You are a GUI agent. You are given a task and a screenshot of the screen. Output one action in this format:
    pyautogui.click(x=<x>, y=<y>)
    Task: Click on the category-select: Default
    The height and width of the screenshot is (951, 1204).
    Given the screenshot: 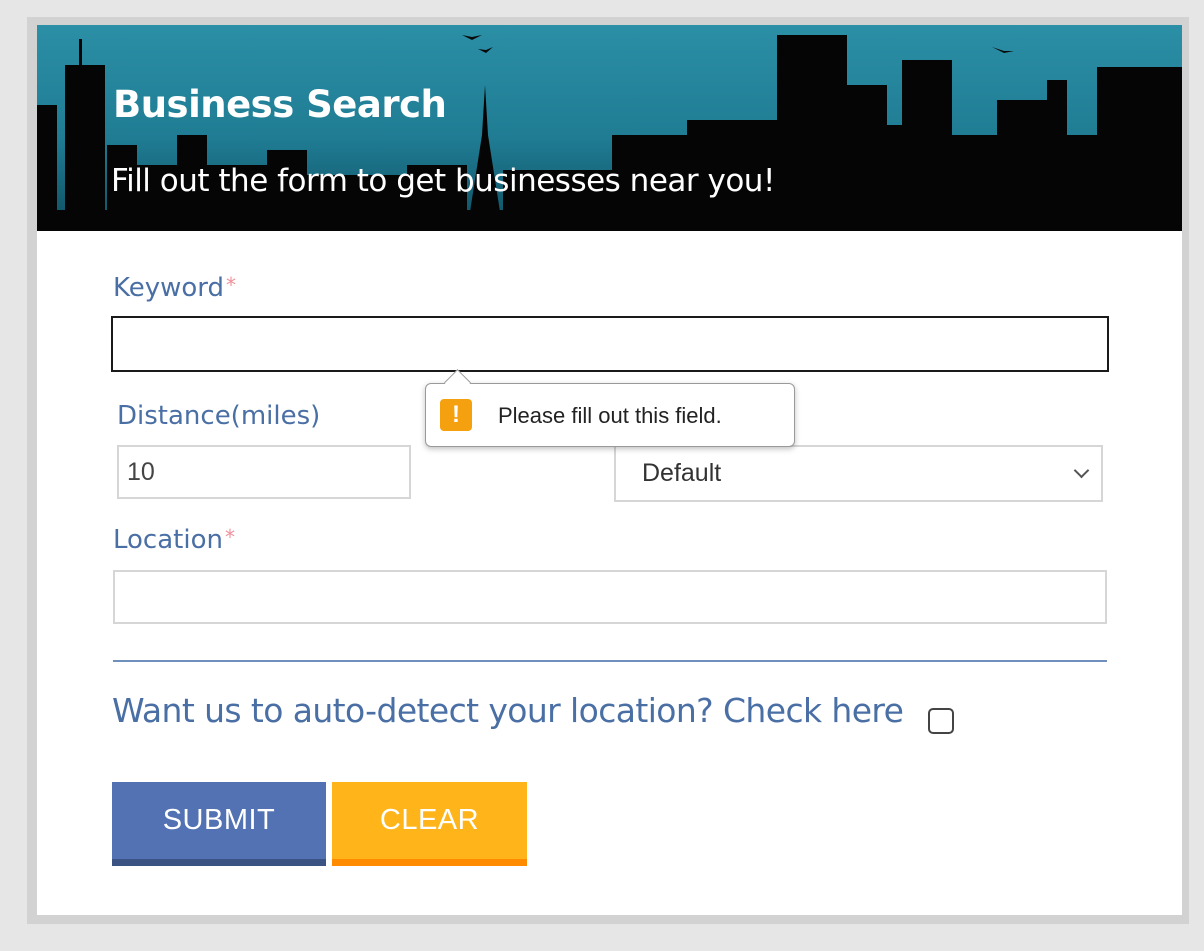 What is the action you would take?
    pyautogui.click(x=858, y=473)
    